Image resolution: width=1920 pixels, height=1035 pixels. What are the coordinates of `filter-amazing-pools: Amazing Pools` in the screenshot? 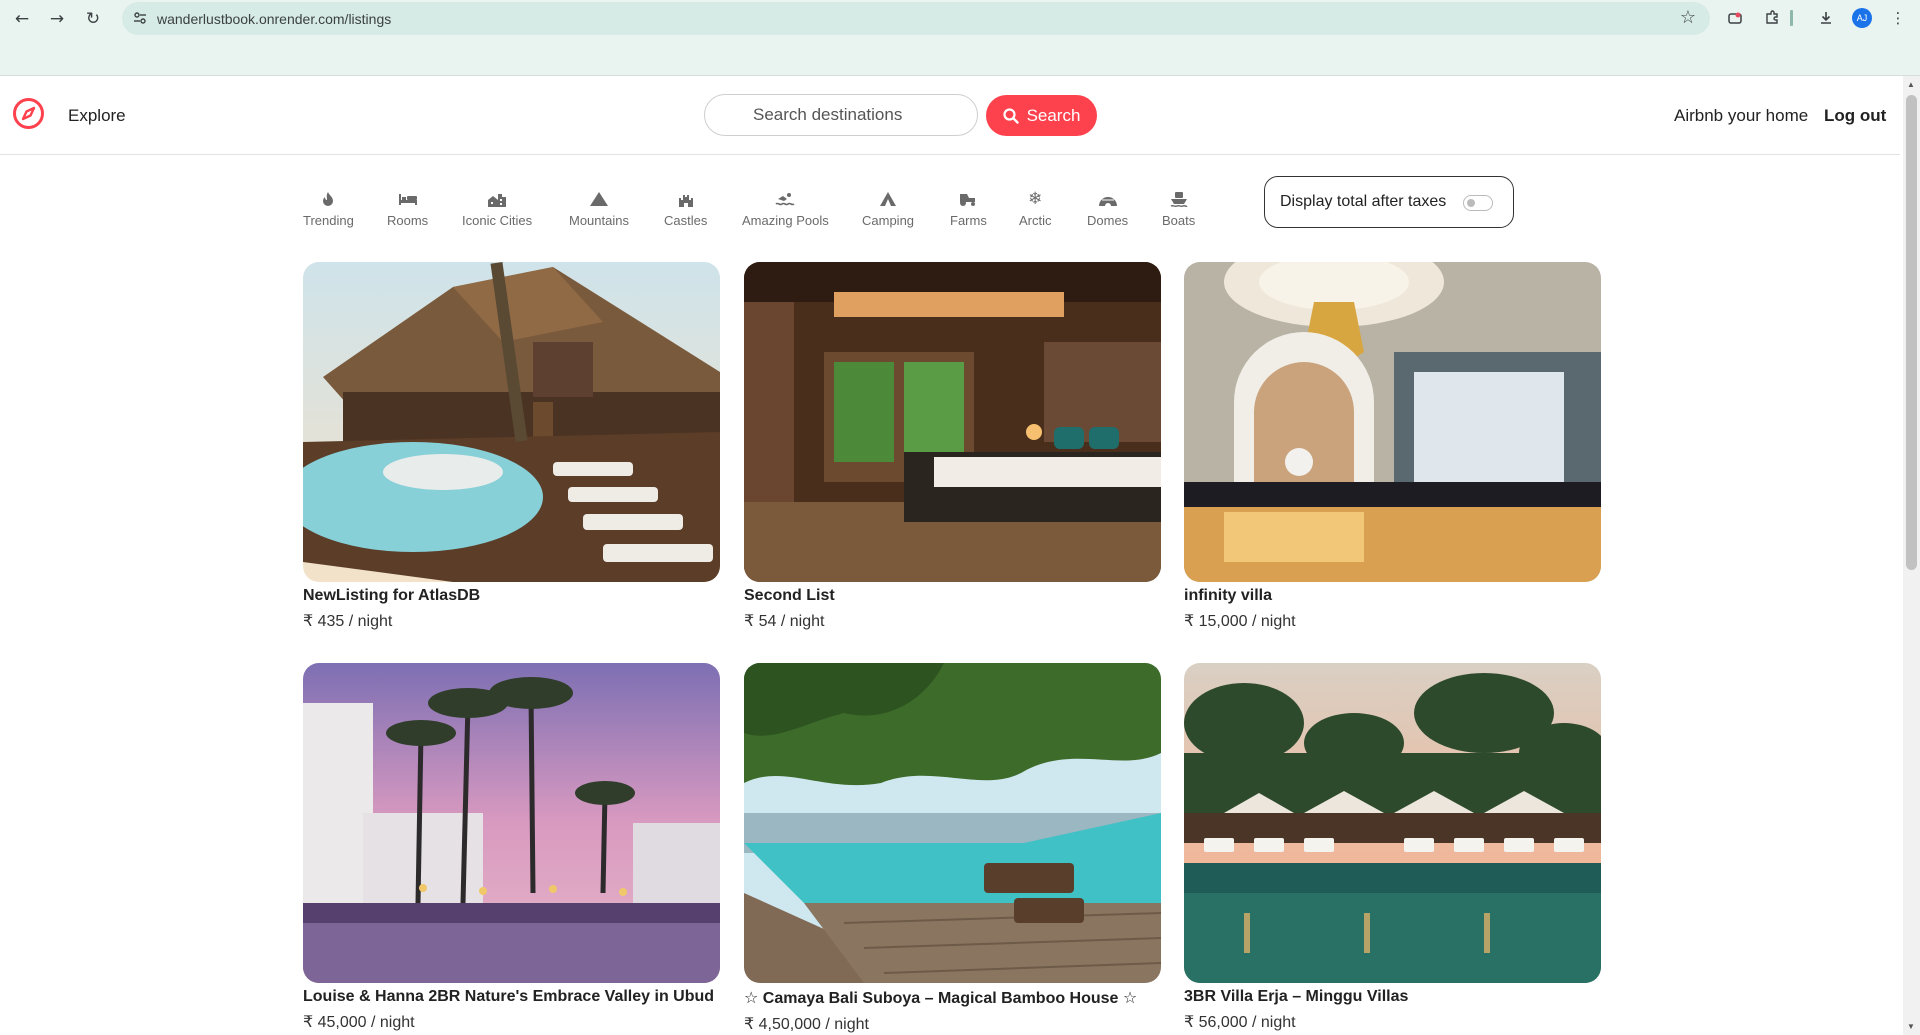 It's located at (785, 209).